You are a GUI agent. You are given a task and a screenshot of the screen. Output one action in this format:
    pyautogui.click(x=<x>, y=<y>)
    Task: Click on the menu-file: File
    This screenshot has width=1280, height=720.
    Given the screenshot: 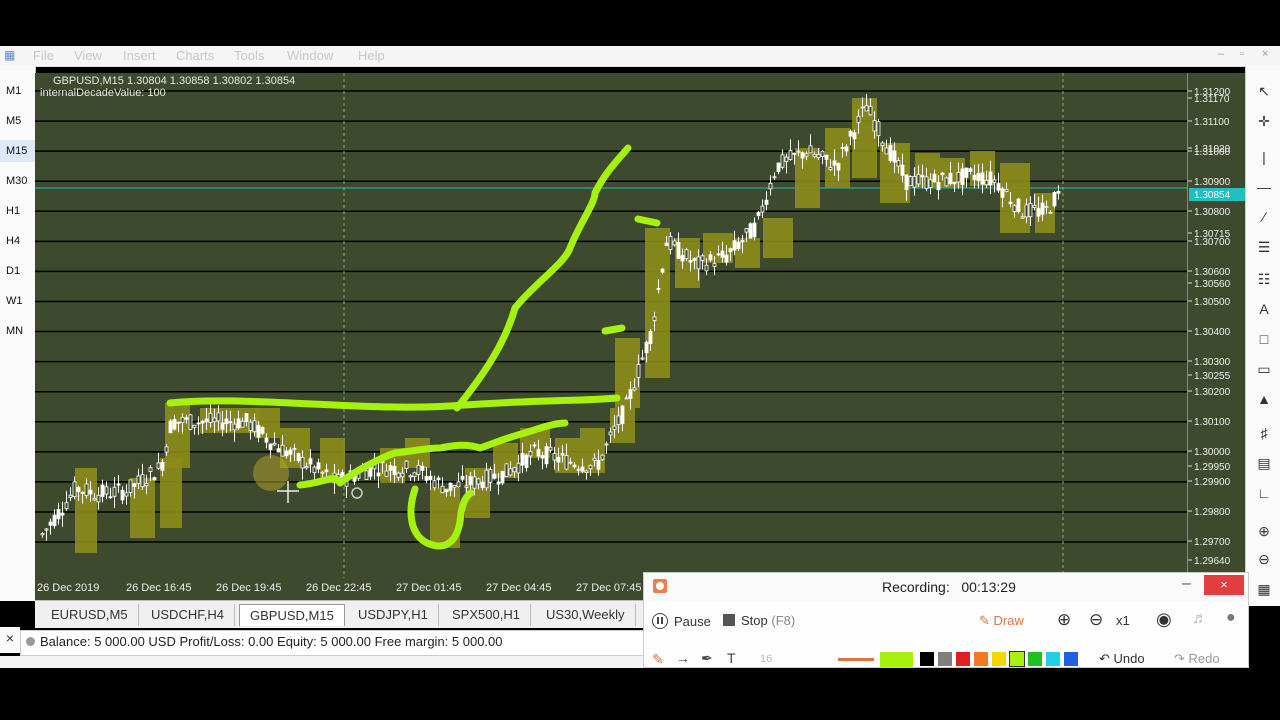 What is the action you would take?
    pyautogui.click(x=43, y=55)
    